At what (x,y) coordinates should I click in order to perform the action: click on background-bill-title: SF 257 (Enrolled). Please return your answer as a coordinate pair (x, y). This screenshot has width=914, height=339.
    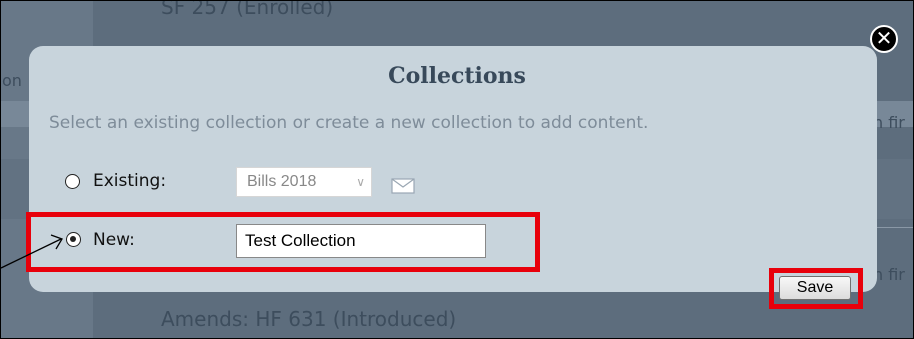
    Looking at the image, I should click on (247, 9).